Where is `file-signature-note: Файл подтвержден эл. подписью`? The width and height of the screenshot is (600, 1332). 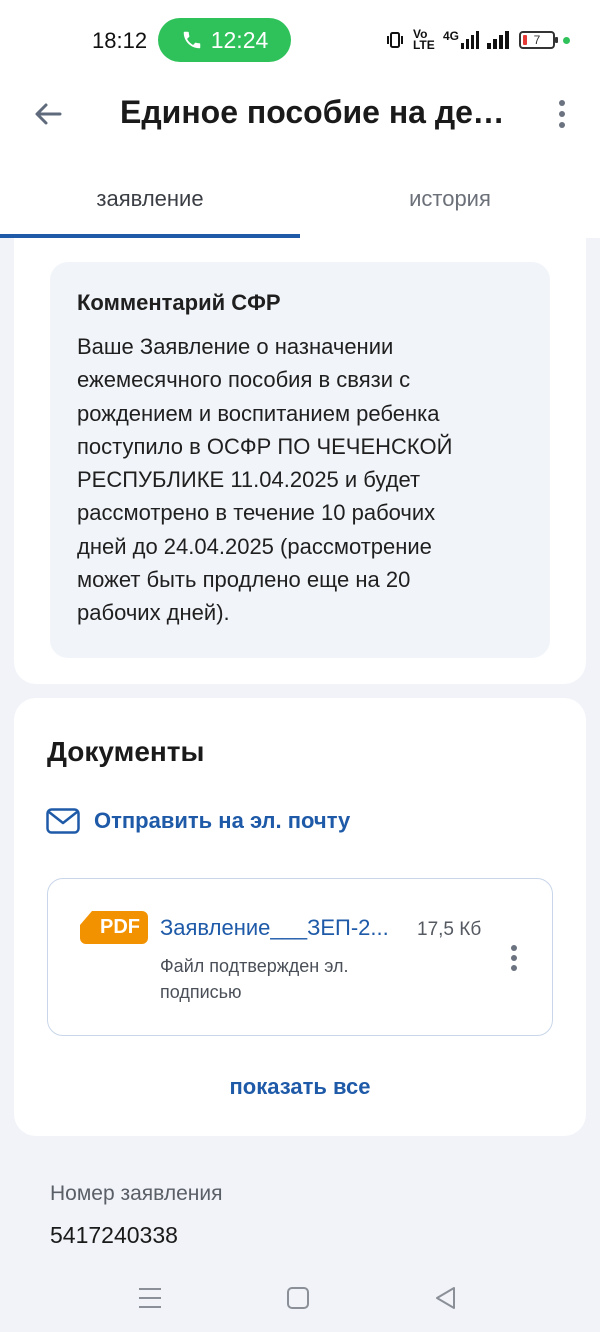
file-signature-note: Файл подтвержден эл. подписью is located at coordinates (280, 979).